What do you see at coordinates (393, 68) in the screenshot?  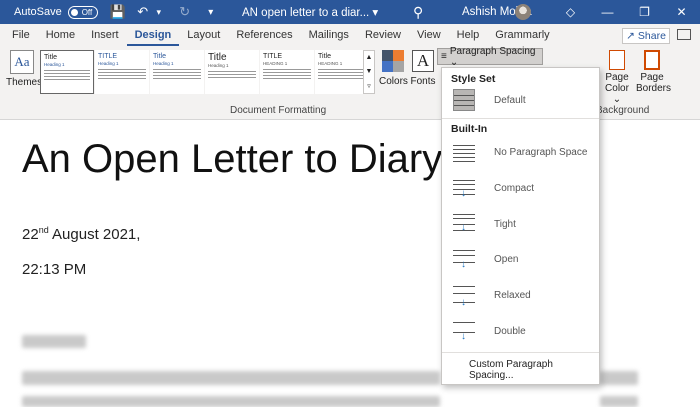 I see `colors-button: Colors` at bounding box center [393, 68].